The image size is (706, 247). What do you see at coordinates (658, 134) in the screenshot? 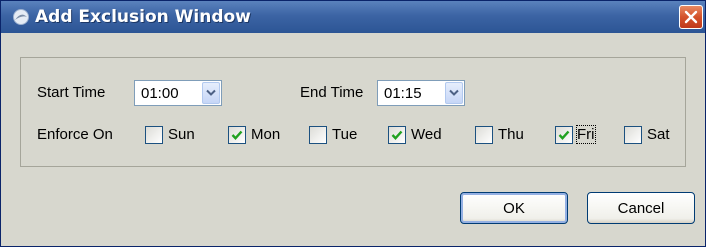
I see `checkbox-label-sat: Sat` at bounding box center [658, 134].